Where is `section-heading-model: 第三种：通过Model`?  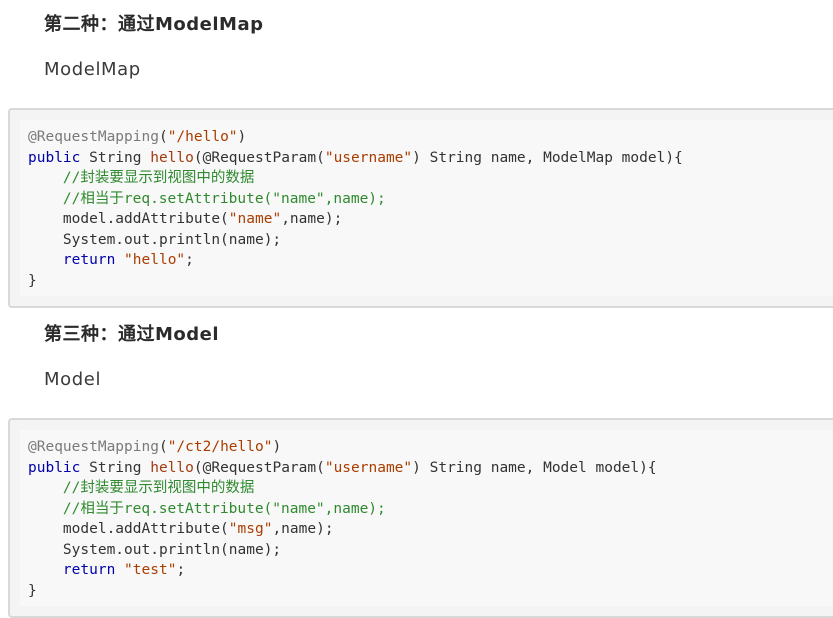 section-heading-model: 第三种：通过Model is located at coordinates (132, 334).